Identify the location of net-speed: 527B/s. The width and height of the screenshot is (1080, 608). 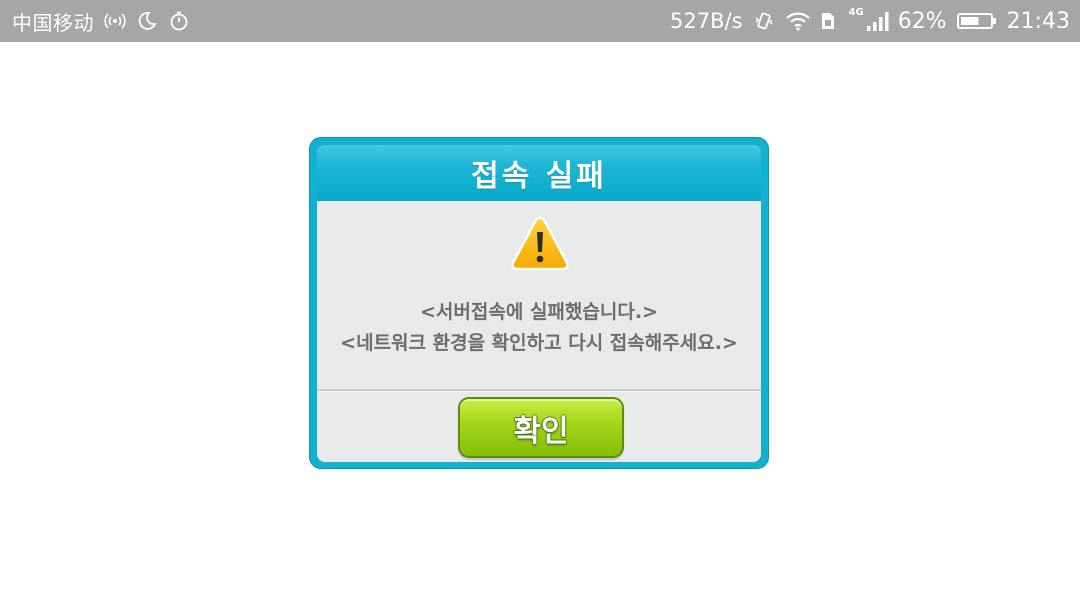
(706, 21).